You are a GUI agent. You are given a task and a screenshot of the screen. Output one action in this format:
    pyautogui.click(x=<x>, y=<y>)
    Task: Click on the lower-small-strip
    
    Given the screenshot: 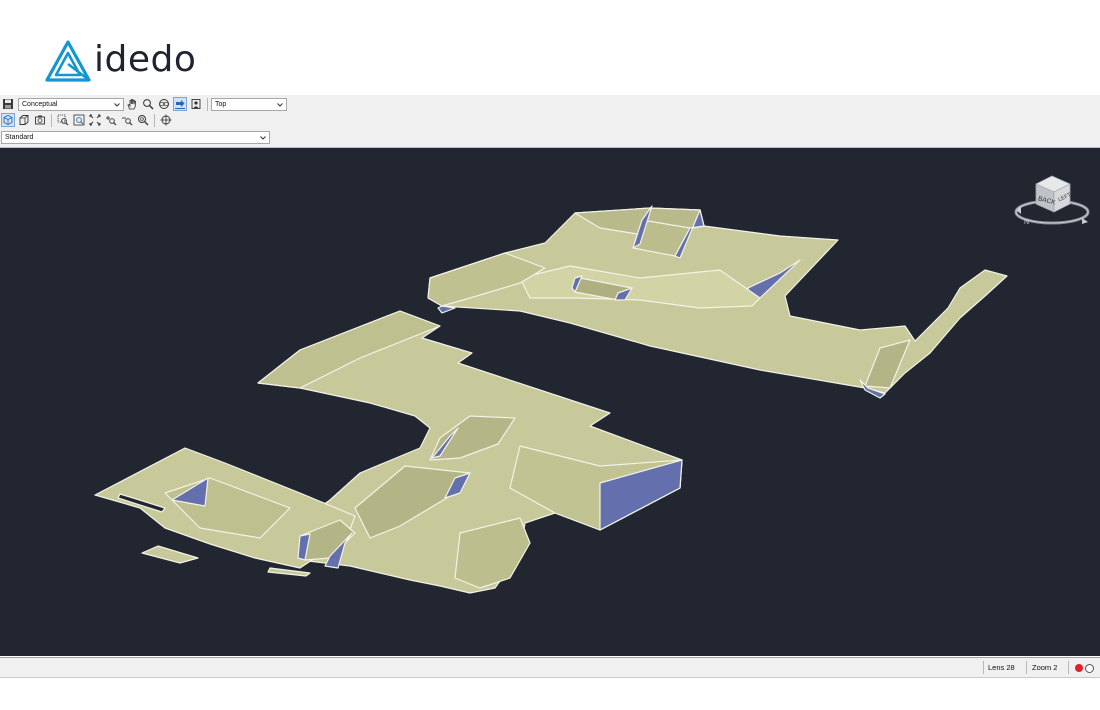 What is the action you would take?
    pyautogui.click(x=289, y=572)
    